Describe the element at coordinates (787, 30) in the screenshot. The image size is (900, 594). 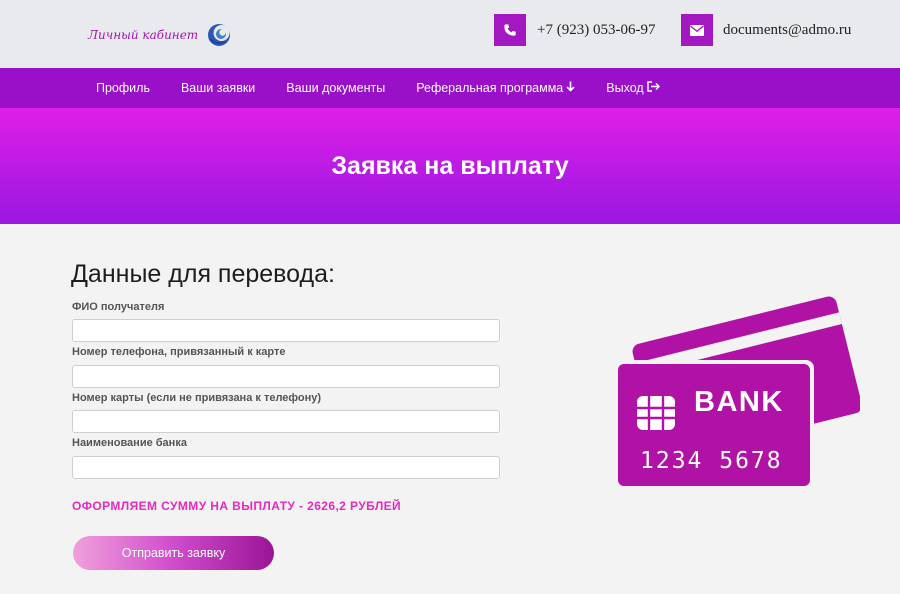
I see `email-address: documents@admo.ru` at that location.